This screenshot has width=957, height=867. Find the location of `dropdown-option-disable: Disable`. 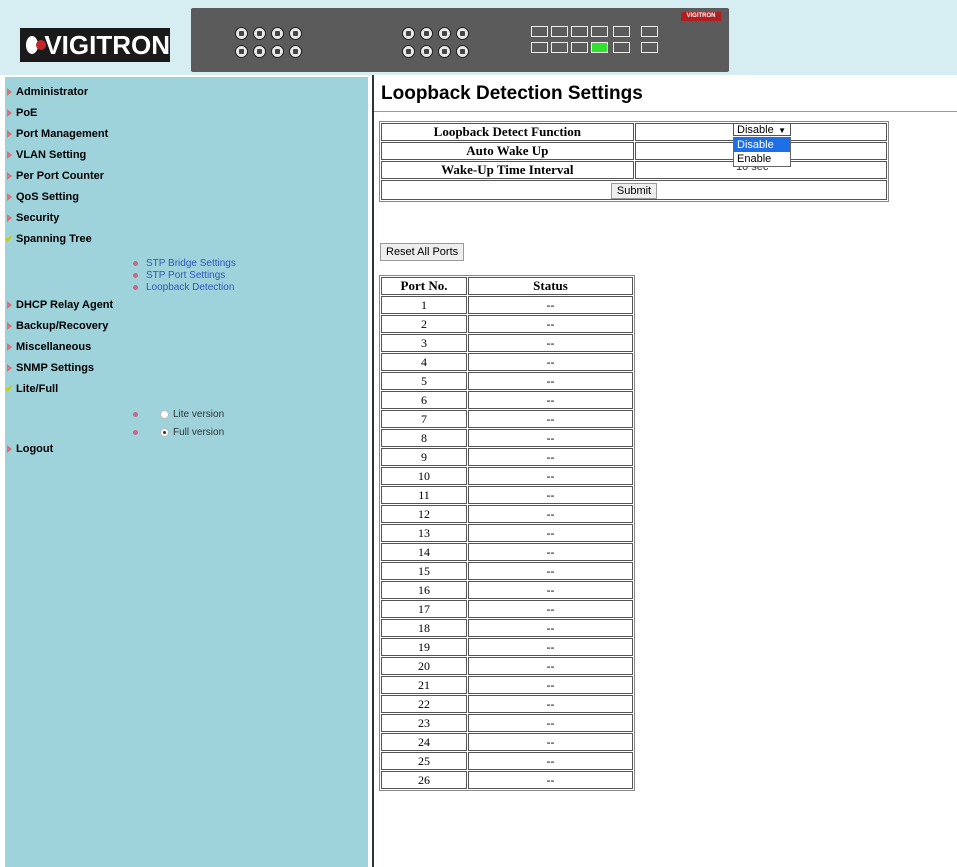

dropdown-option-disable: Disable is located at coordinates (762, 145).